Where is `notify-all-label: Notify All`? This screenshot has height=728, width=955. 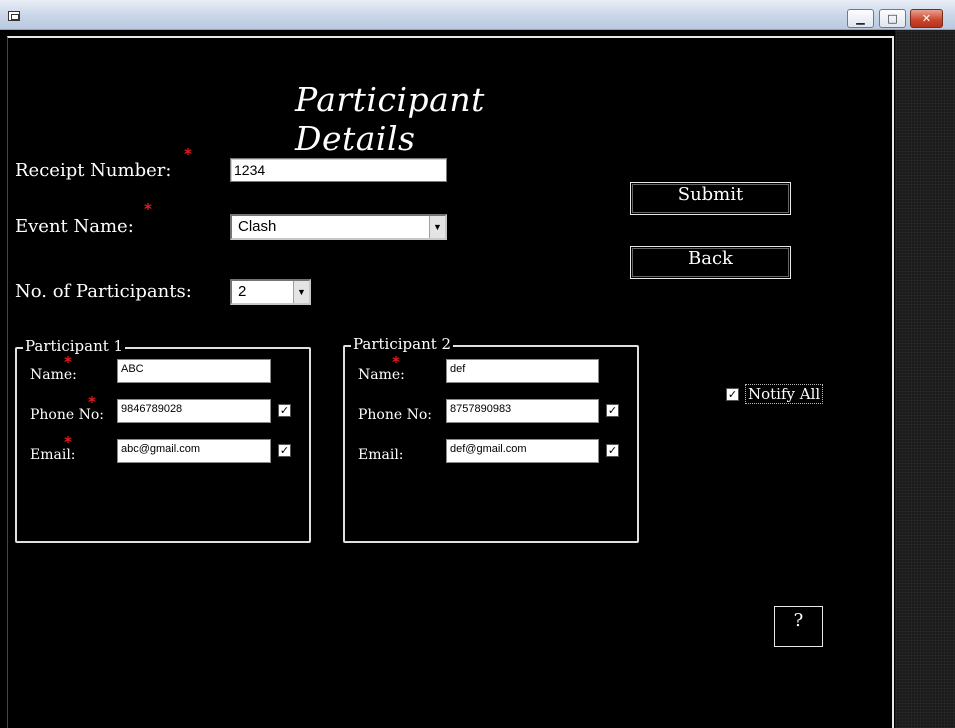
notify-all-label: Notify All is located at coordinates (784, 394).